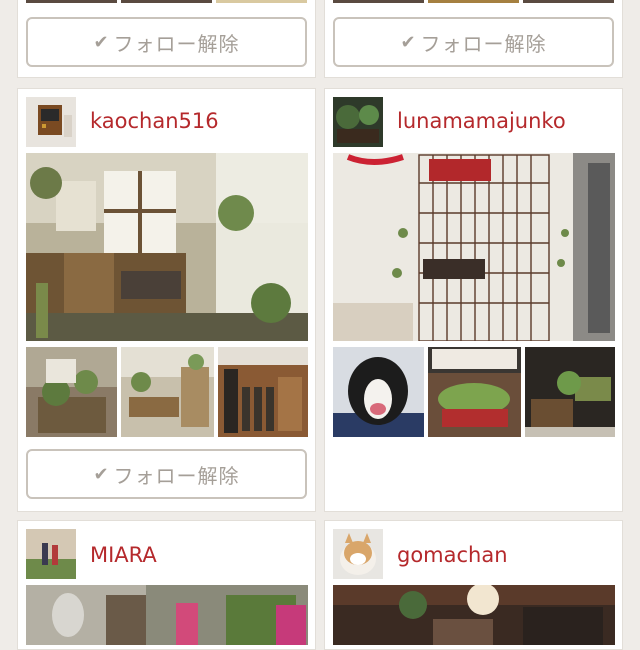 This screenshot has width=640, height=650. What do you see at coordinates (452, 555) in the screenshot?
I see `username: gomachan` at bounding box center [452, 555].